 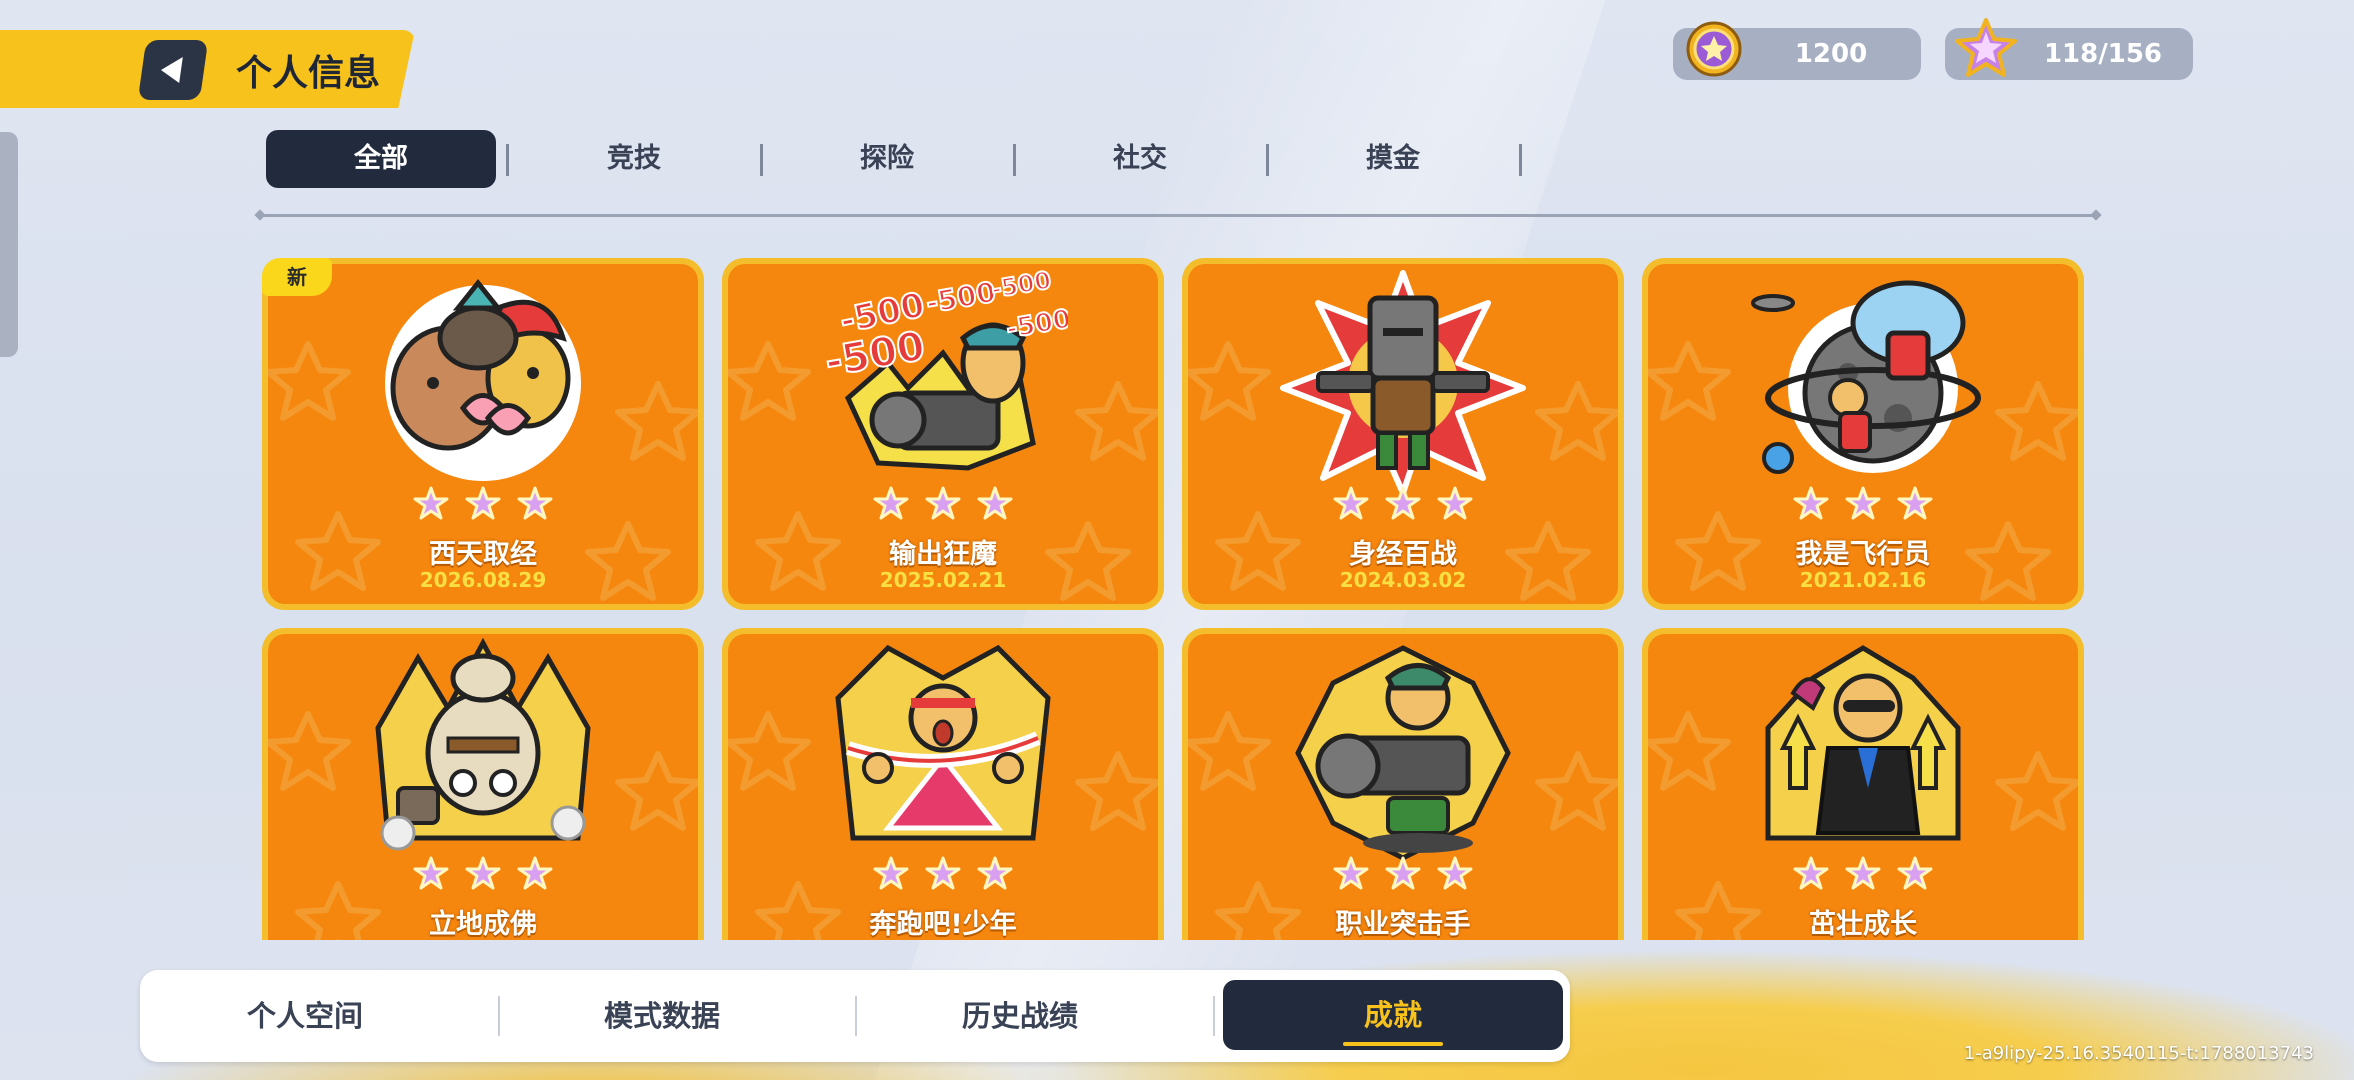 What do you see at coordinates (1863, 554) in the screenshot?
I see `achievement-name: 我是飞行员` at bounding box center [1863, 554].